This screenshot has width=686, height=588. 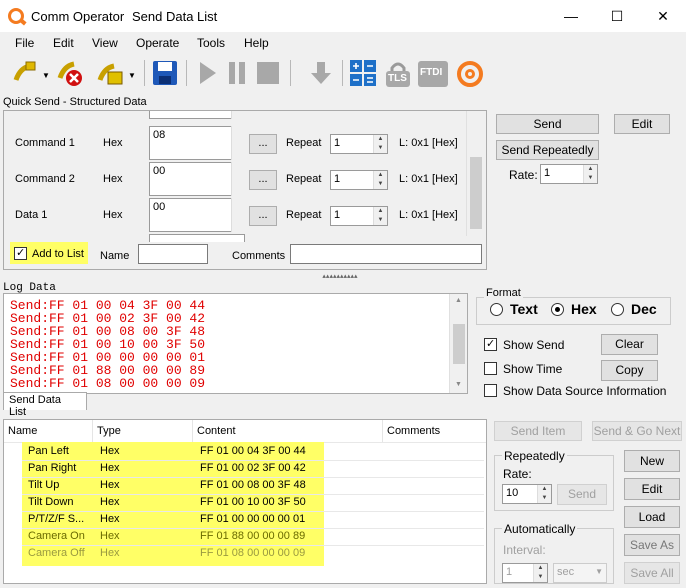 What do you see at coordinates (512, 493) in the screenshot?
I see `list-rate-value: 10` at bounding box center [512, 493].